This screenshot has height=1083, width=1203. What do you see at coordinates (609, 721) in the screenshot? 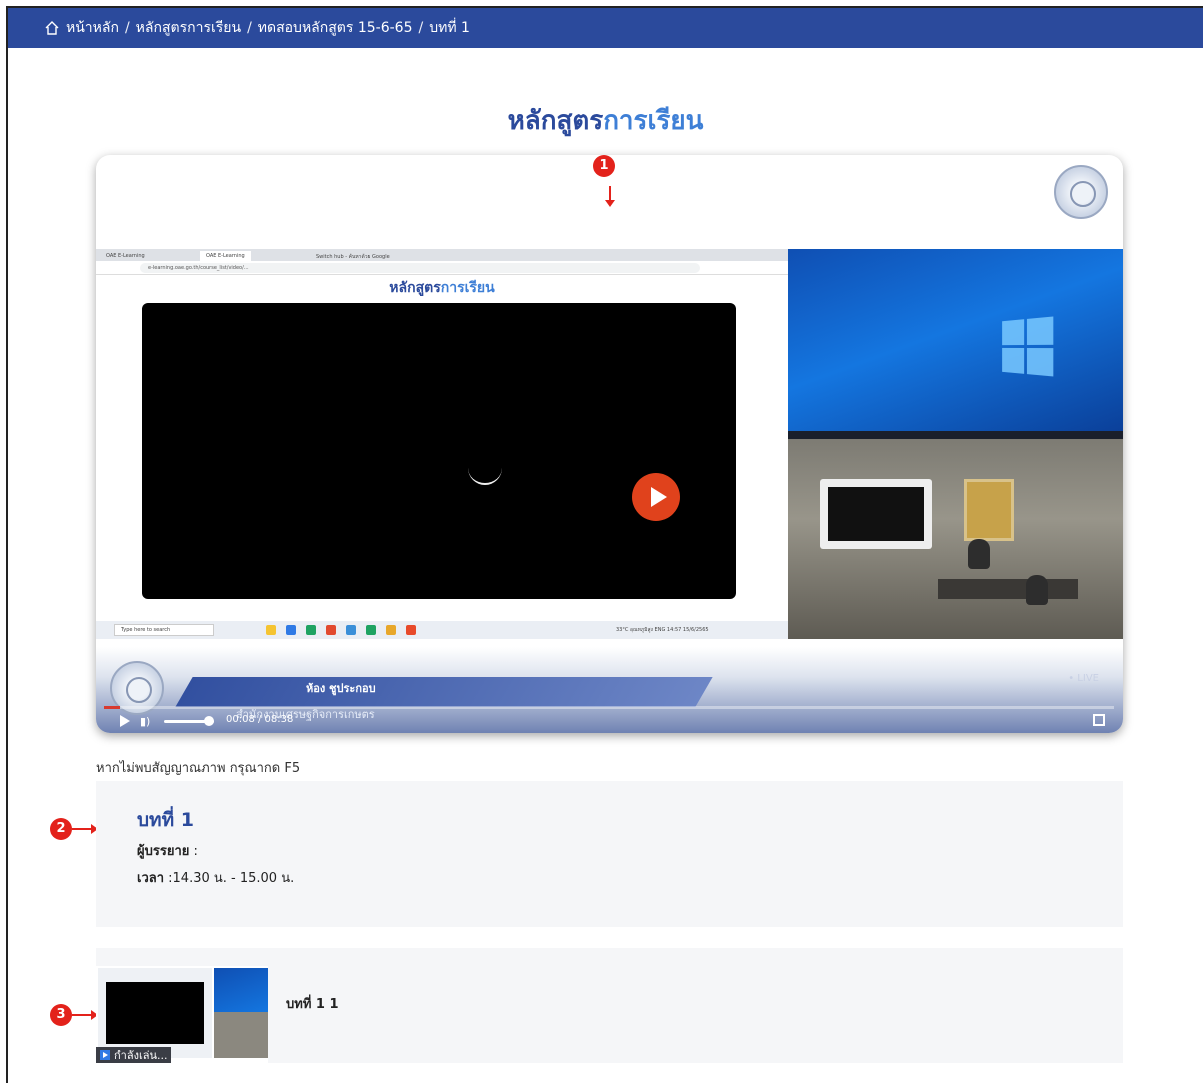
I see `player-controls: ▮) 00:08 / 08:38` at bounding box center [609, 721].